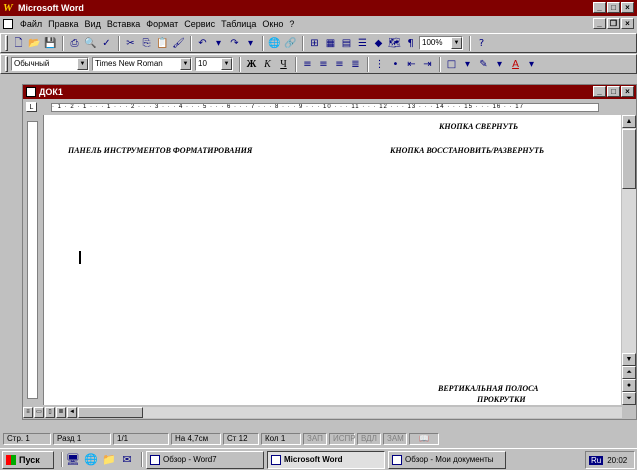  I want to click on doc-close-button: ×, so click(627, 23).